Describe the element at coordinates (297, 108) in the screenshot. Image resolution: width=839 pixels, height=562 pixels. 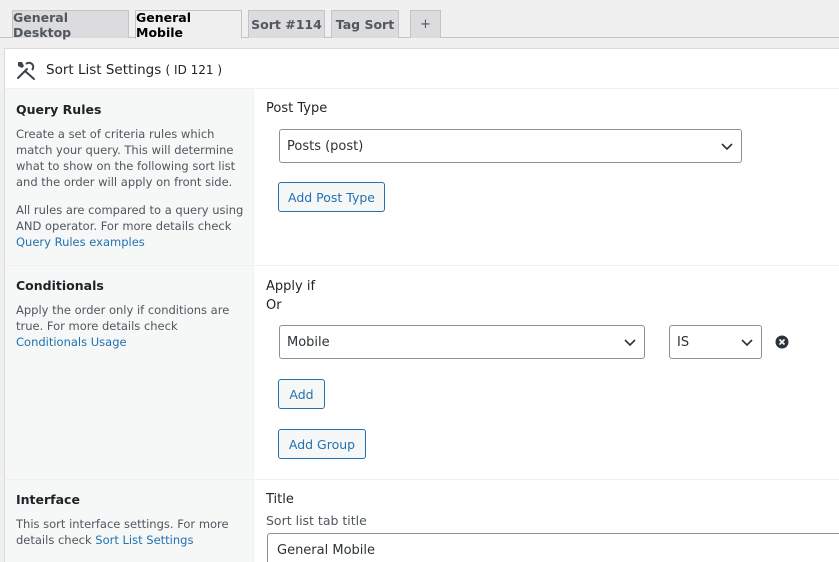
I see `post-type-label: Post Type` at that location.